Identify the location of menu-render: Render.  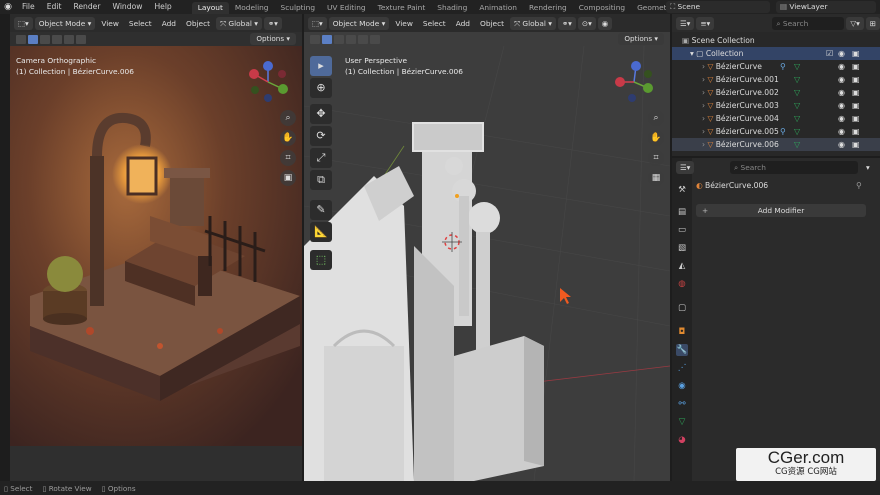
(86, 7).